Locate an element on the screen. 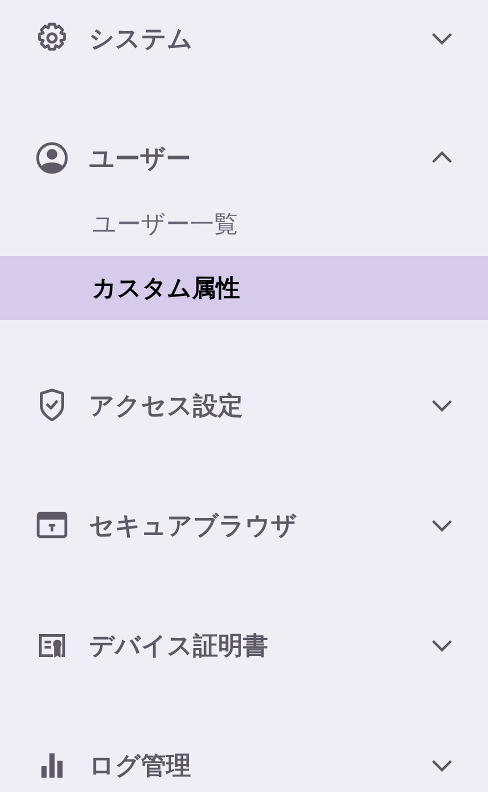  submenu-item: カスタム属性 is located at coordinates (244, 288).